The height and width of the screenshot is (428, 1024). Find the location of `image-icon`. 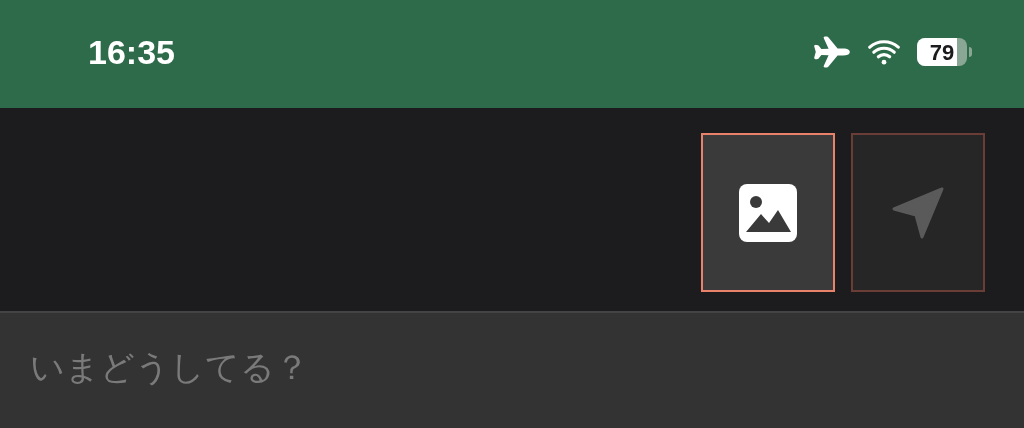

image-icon is located at coordinates (768, 212).